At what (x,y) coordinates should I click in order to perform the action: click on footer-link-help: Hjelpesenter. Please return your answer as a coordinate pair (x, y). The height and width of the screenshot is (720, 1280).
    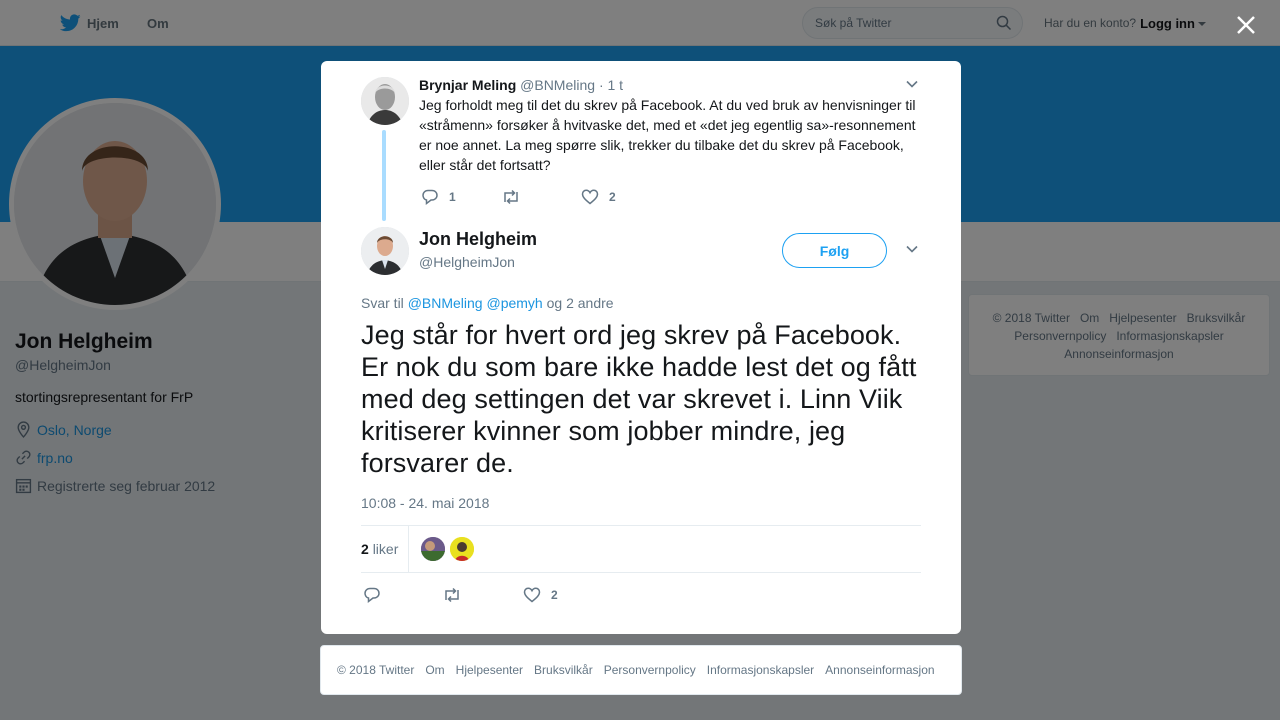
    Looking at the image, I should click on (489, 670).